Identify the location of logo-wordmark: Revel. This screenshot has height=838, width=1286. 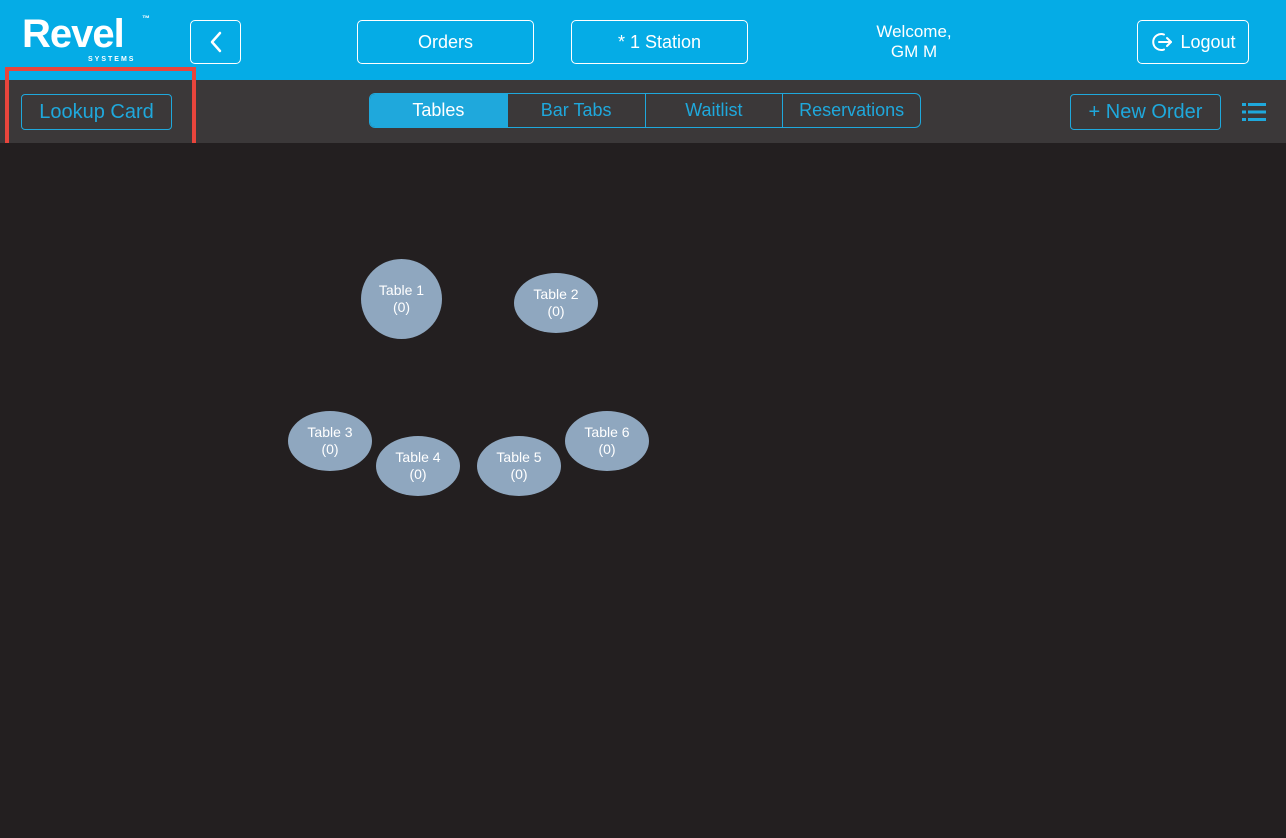
(73, 34).